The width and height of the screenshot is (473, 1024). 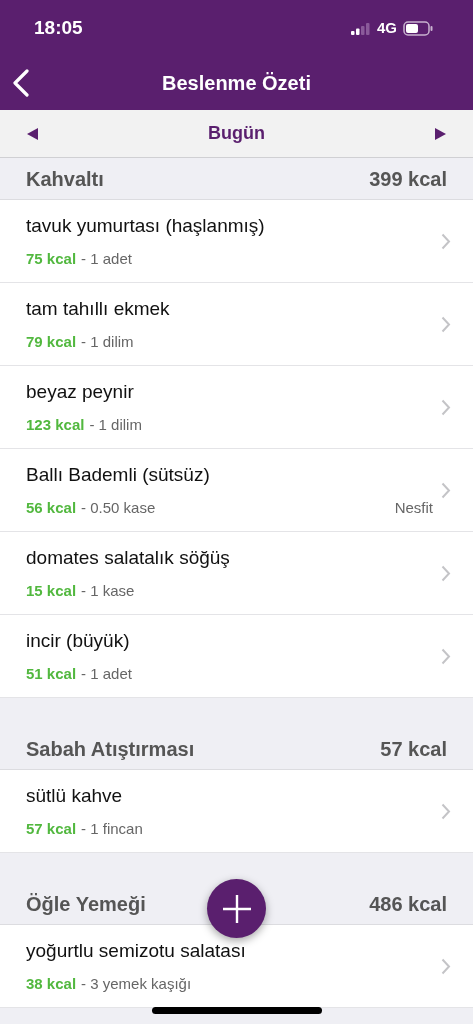 What do you see at coordinates (108, 590) in the screenshot?
I see `portion-label: - 1 kase` at bounding box center [108, 590].